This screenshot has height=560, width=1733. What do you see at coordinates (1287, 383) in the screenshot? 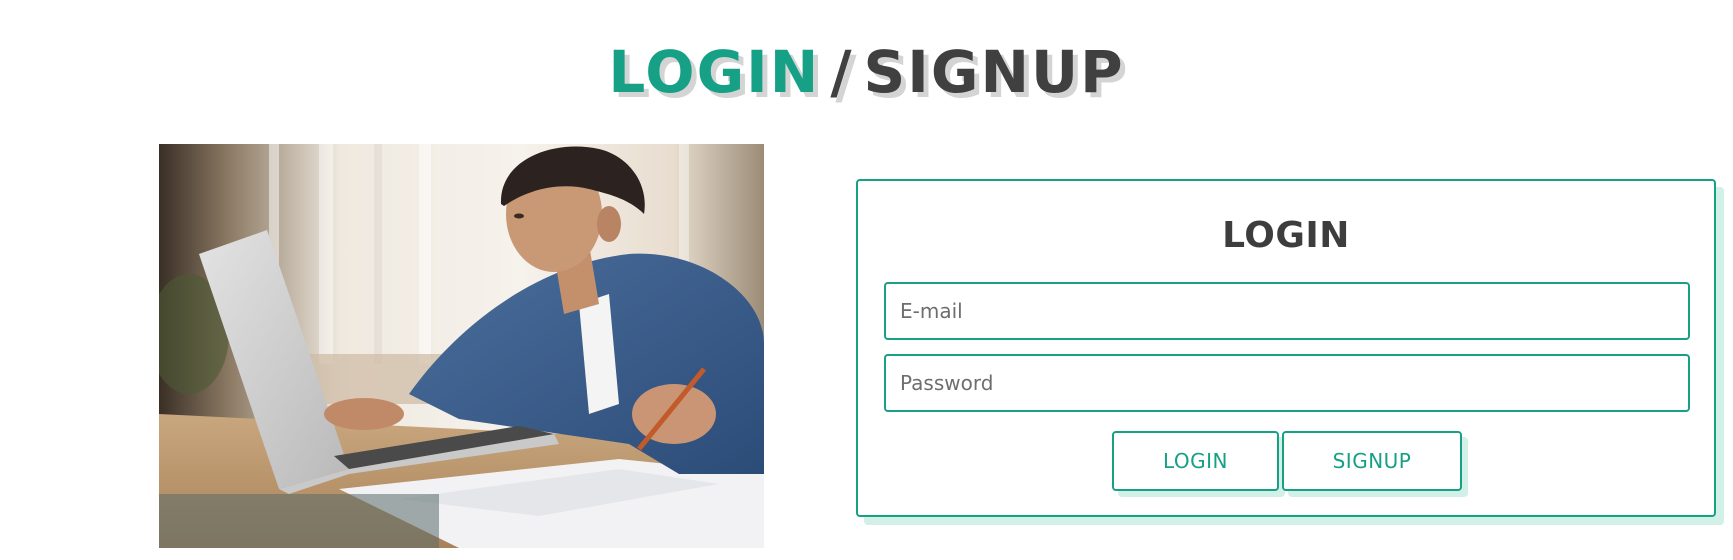
I see `password-field` at bounding box center [1287, 383].